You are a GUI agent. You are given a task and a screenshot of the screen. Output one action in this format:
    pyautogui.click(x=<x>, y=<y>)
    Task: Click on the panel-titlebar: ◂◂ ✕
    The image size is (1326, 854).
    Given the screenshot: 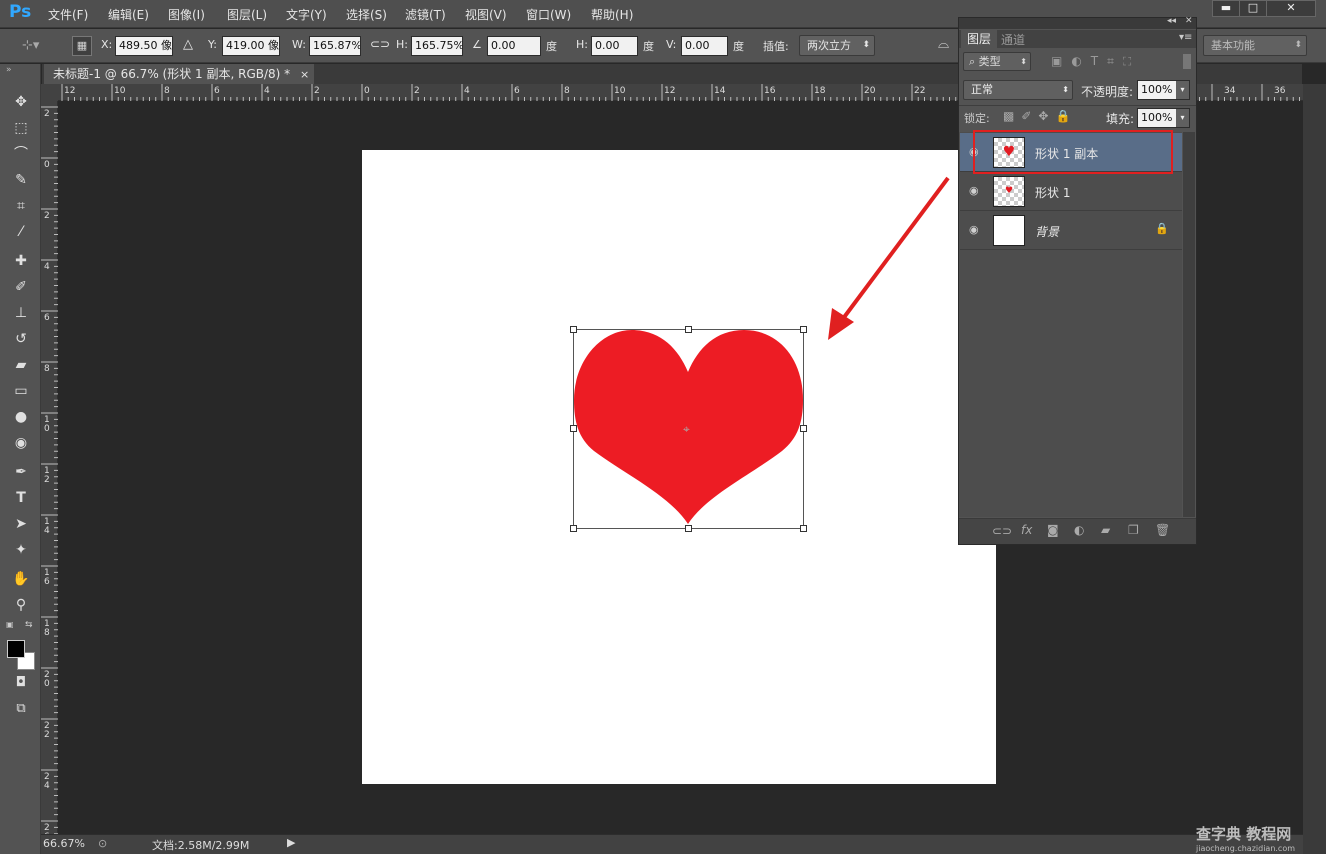 What is the action you would take?
    pyautogui.click(x=1077, y=22)
    